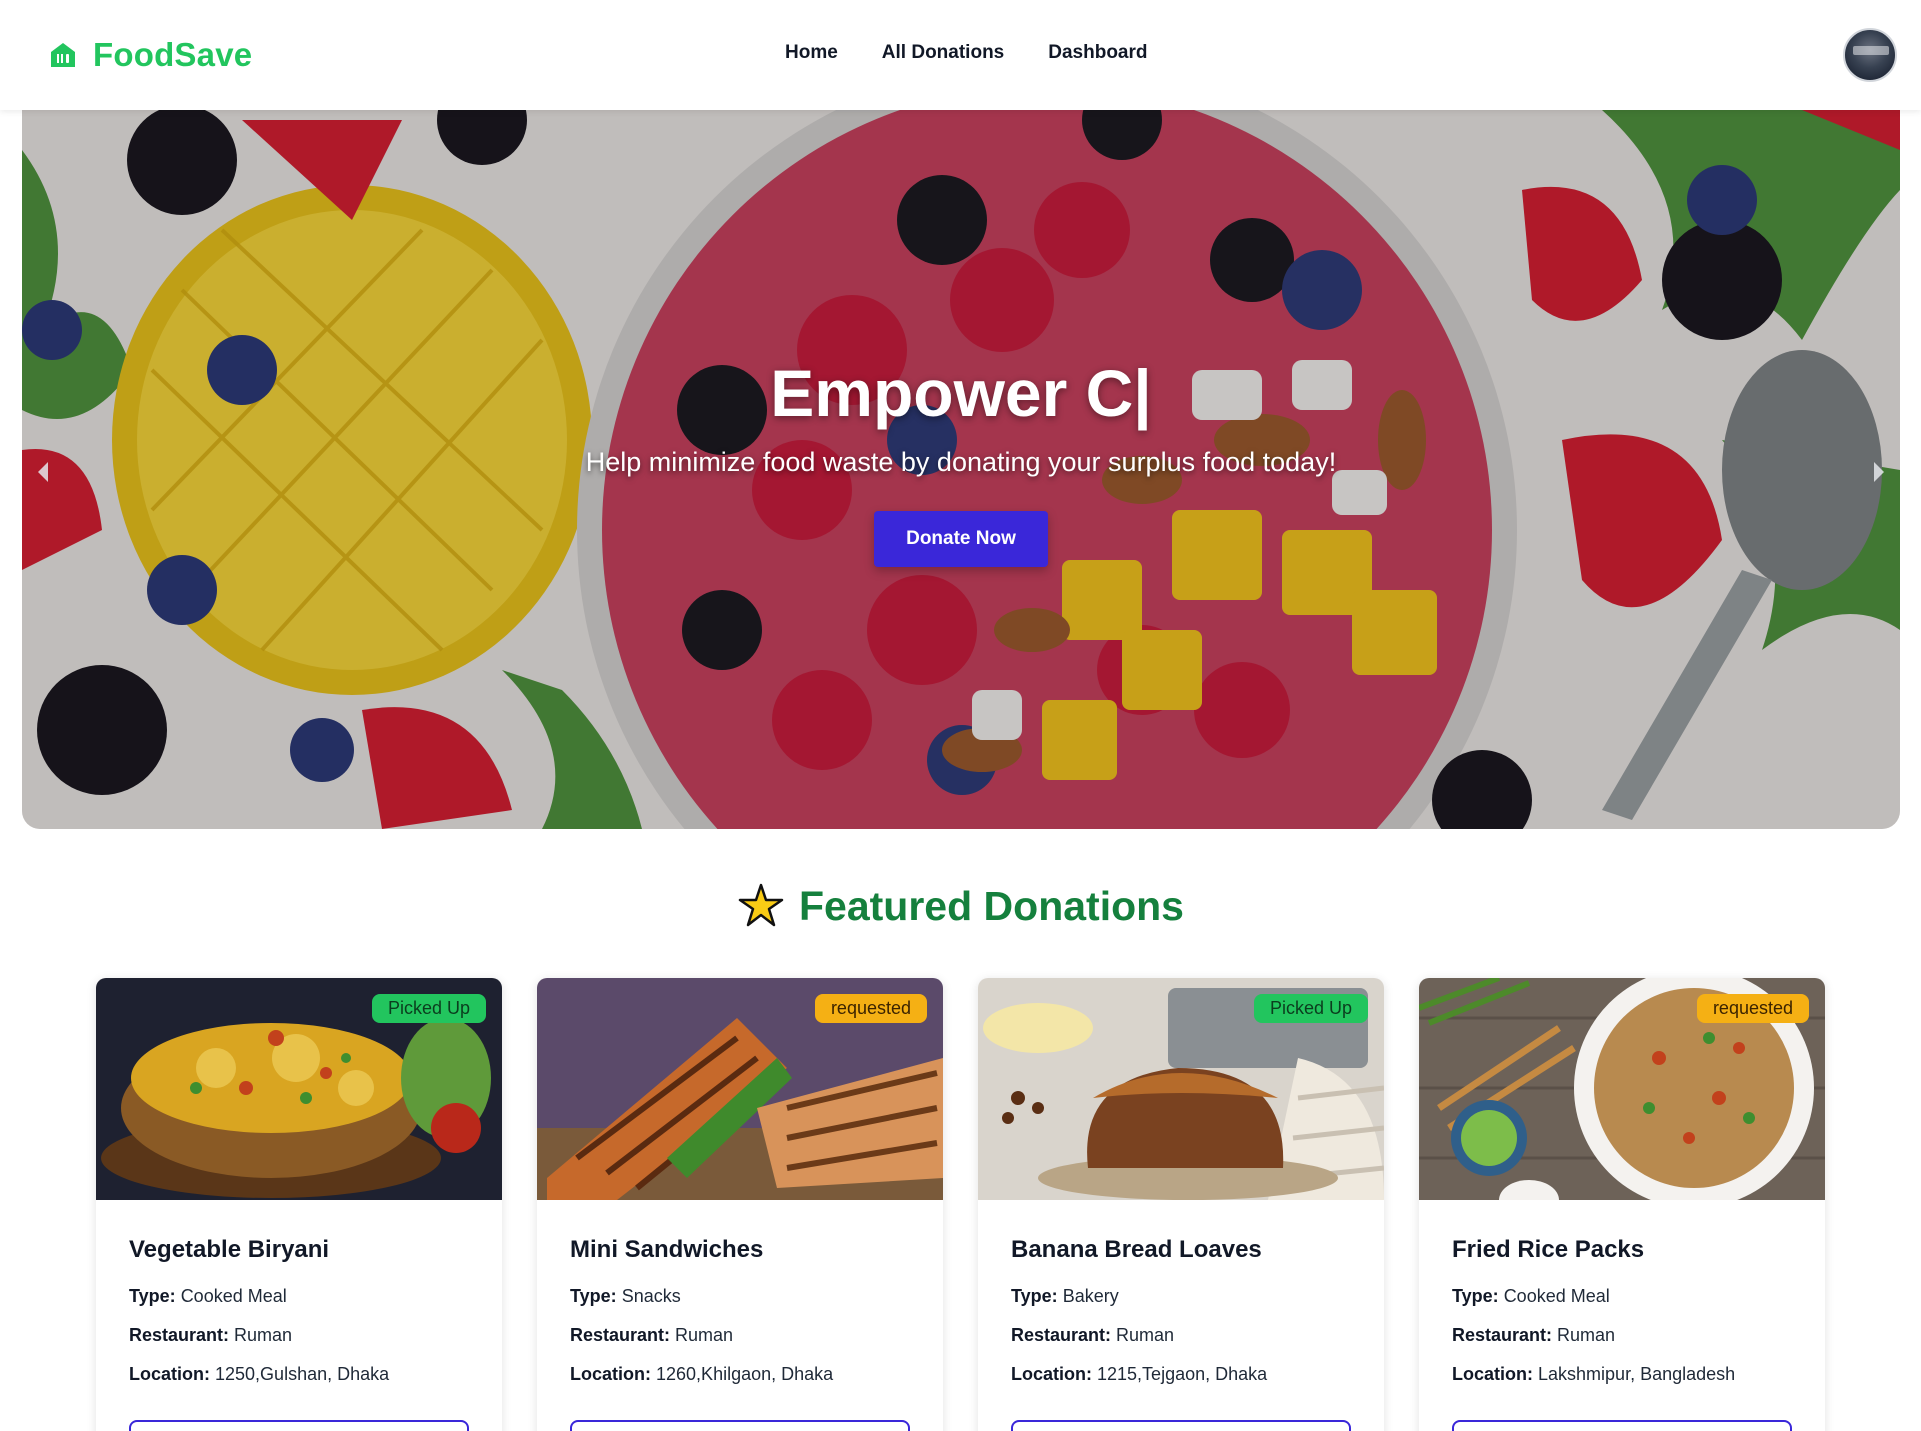  What do you see at coordinates (1090, 1296) in the screenshot?
I see `type-value: Bakery` at bounding box center [1090, 1296].